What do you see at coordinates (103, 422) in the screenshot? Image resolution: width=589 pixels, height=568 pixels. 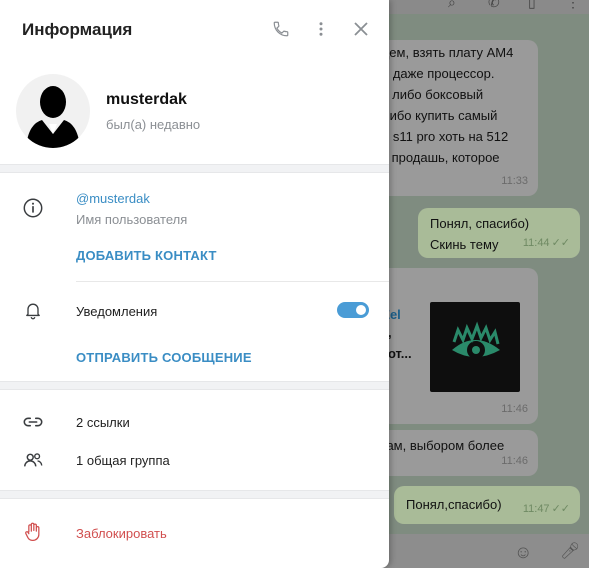 I see `shared-links-item: 2 ссылки` at bounding box center [103, 422].